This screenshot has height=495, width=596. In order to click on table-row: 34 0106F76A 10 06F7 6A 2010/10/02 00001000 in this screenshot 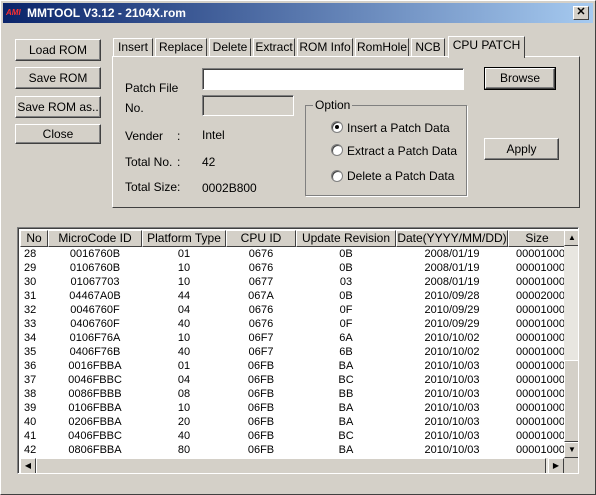, I will do `click(293, 338)`.